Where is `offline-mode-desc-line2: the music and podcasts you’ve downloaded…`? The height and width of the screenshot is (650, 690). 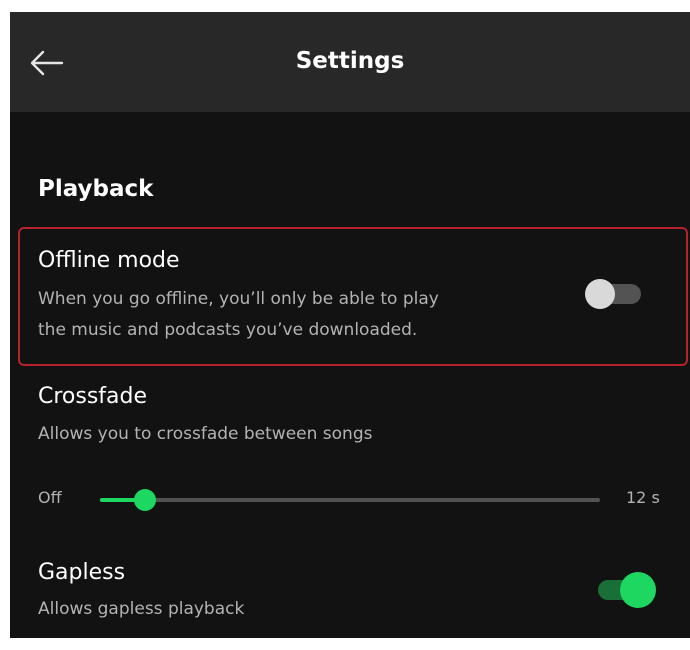 offline-mode-desc-line2: the music and podcasts you’ve downloaded… is located at coordinates (228, 330).